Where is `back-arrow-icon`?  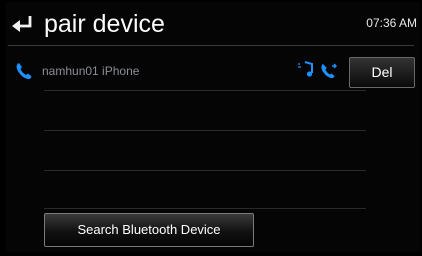
back-arrow-icon is located at coordinates (22, 24).